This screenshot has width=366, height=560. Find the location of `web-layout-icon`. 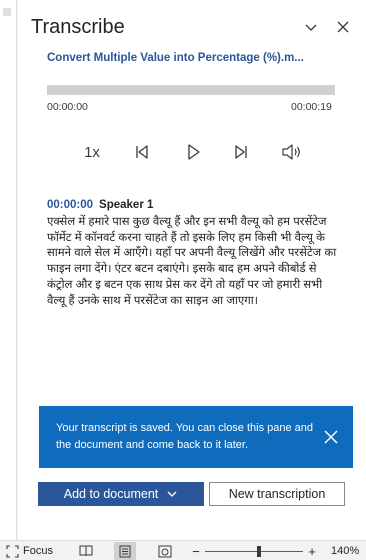

web-layout-icon is located at coordinates (165, 550).